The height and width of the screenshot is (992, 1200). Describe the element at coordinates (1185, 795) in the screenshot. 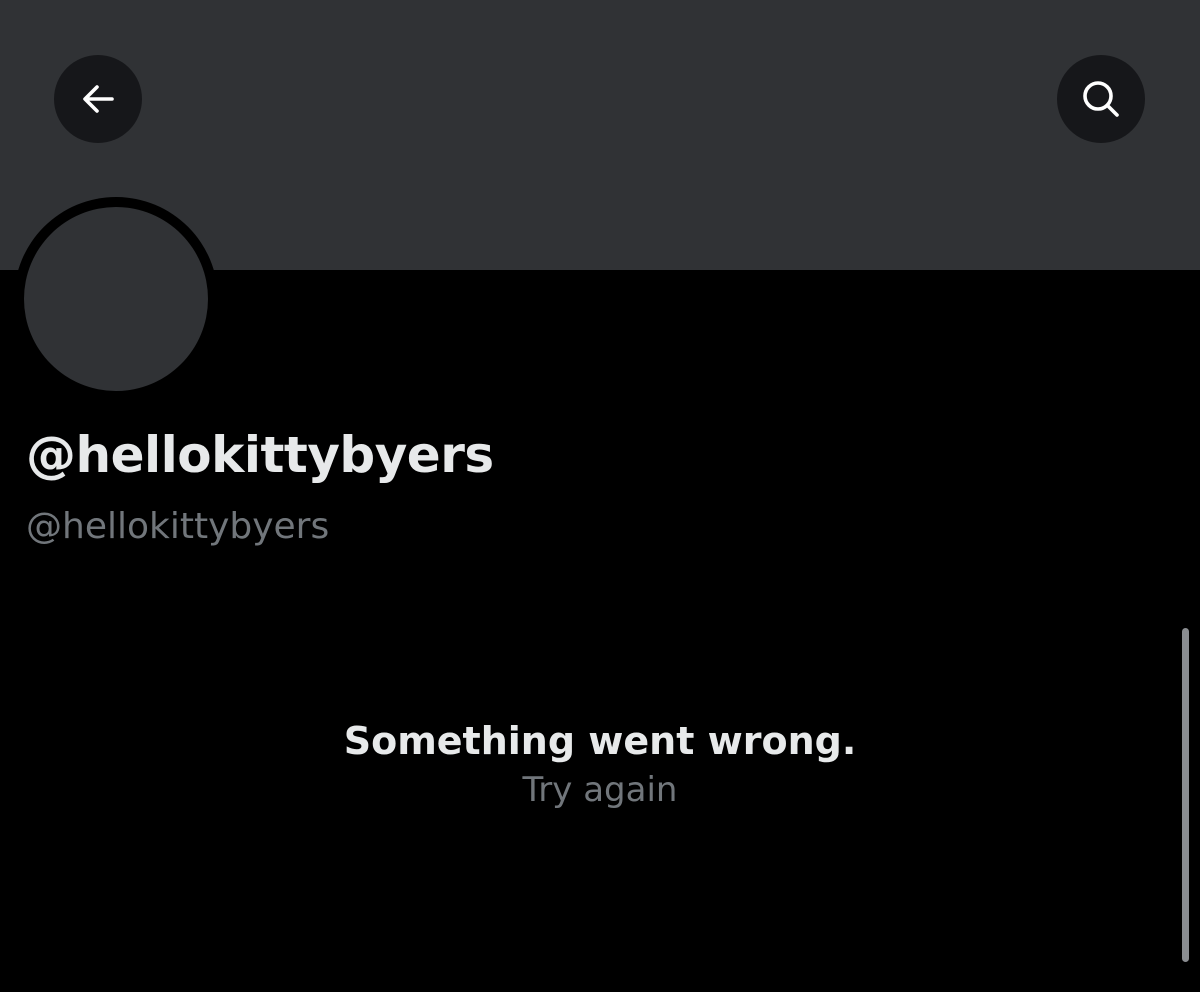

I see `scrollbar` at that location.